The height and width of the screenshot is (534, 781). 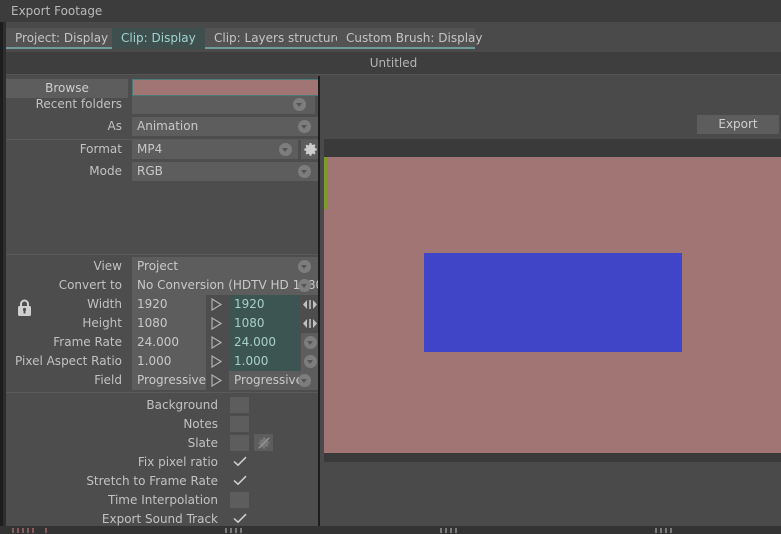 I want to click on frame-rate-chevron-down-icon, so click(x=310, y=342).